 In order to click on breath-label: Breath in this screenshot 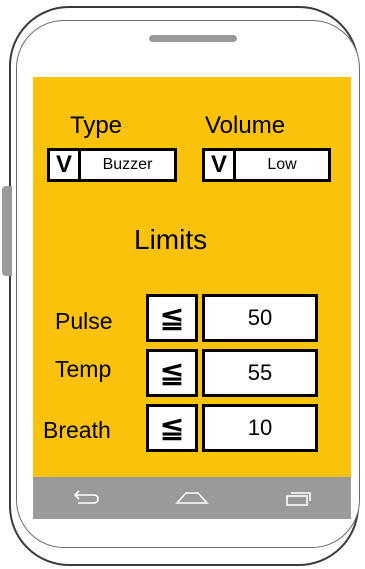, I will do `click(77, 430)`.